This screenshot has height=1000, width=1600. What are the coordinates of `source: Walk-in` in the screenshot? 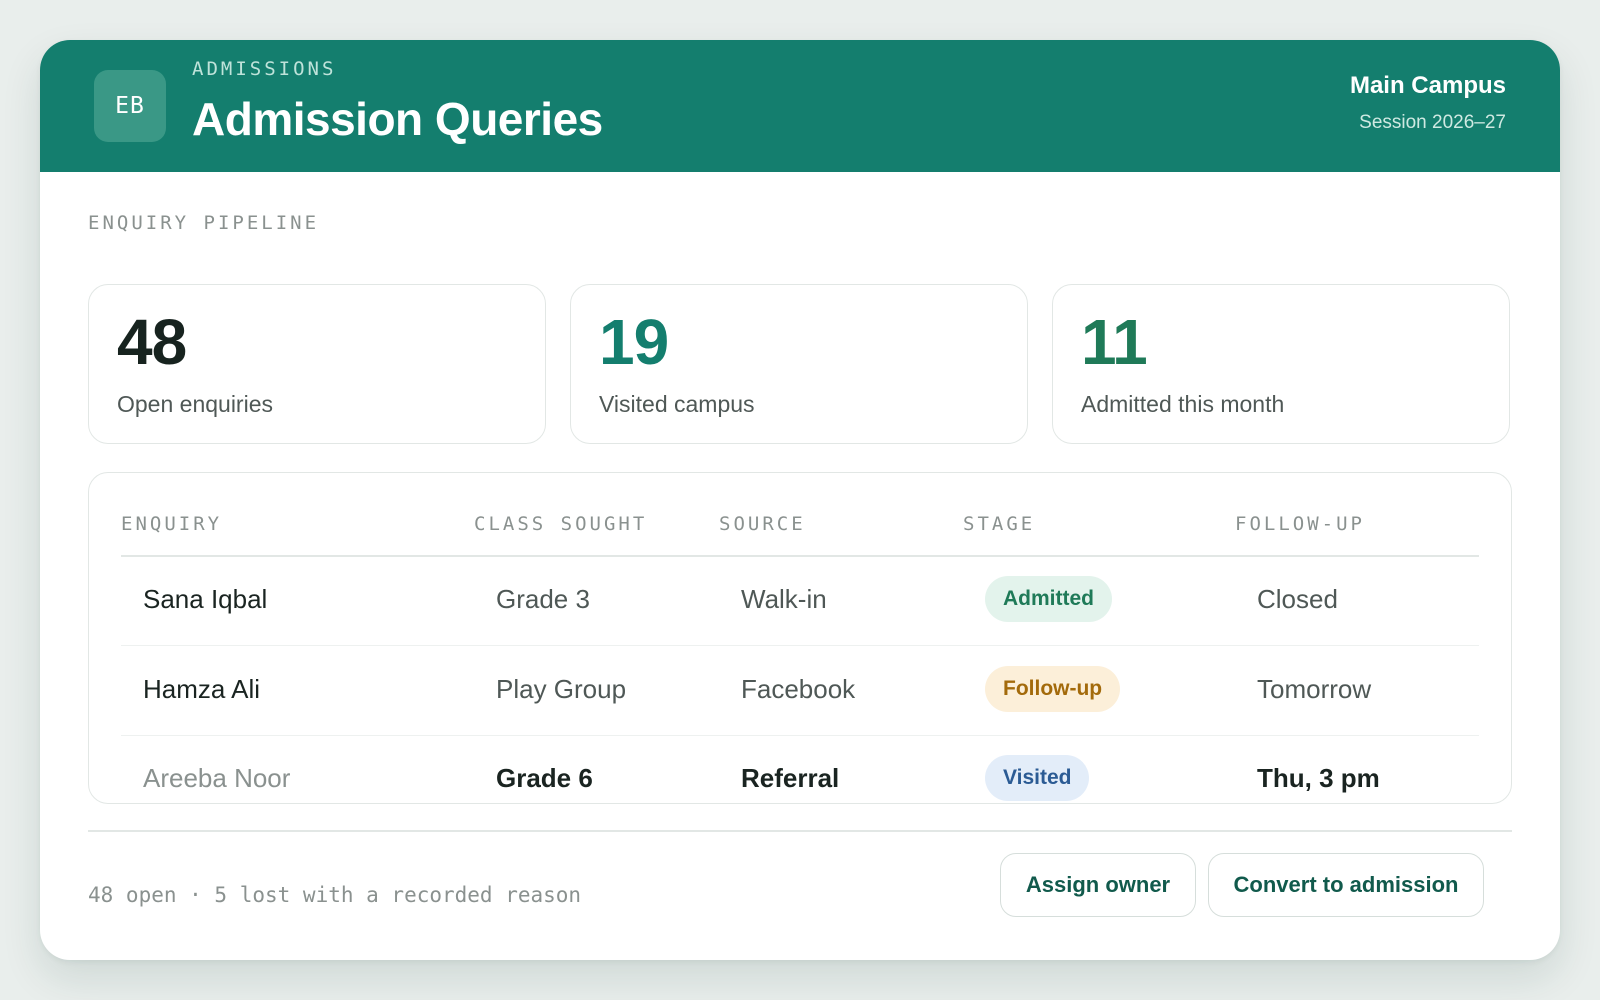 It's located at (784, 599).